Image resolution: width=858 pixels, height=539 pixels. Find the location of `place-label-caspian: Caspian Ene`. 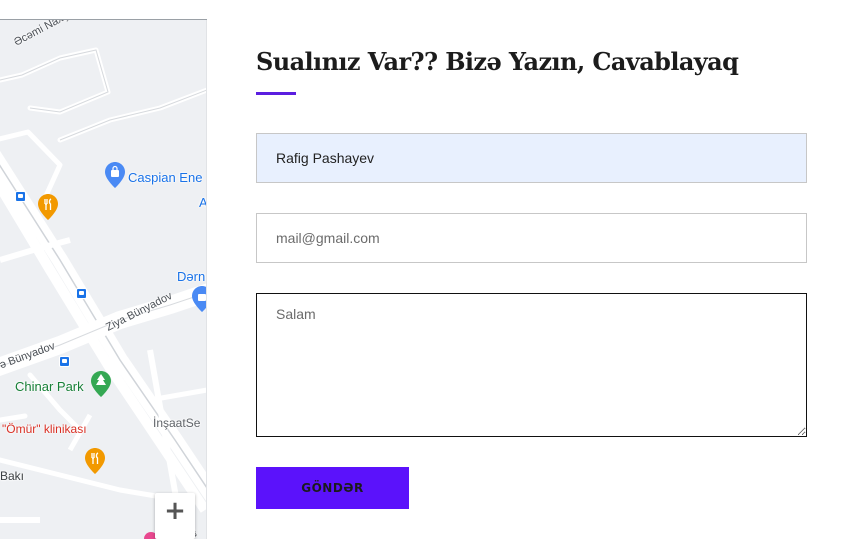

place-label-caspian: Caspian Ene is located at coordinates (165, 177).